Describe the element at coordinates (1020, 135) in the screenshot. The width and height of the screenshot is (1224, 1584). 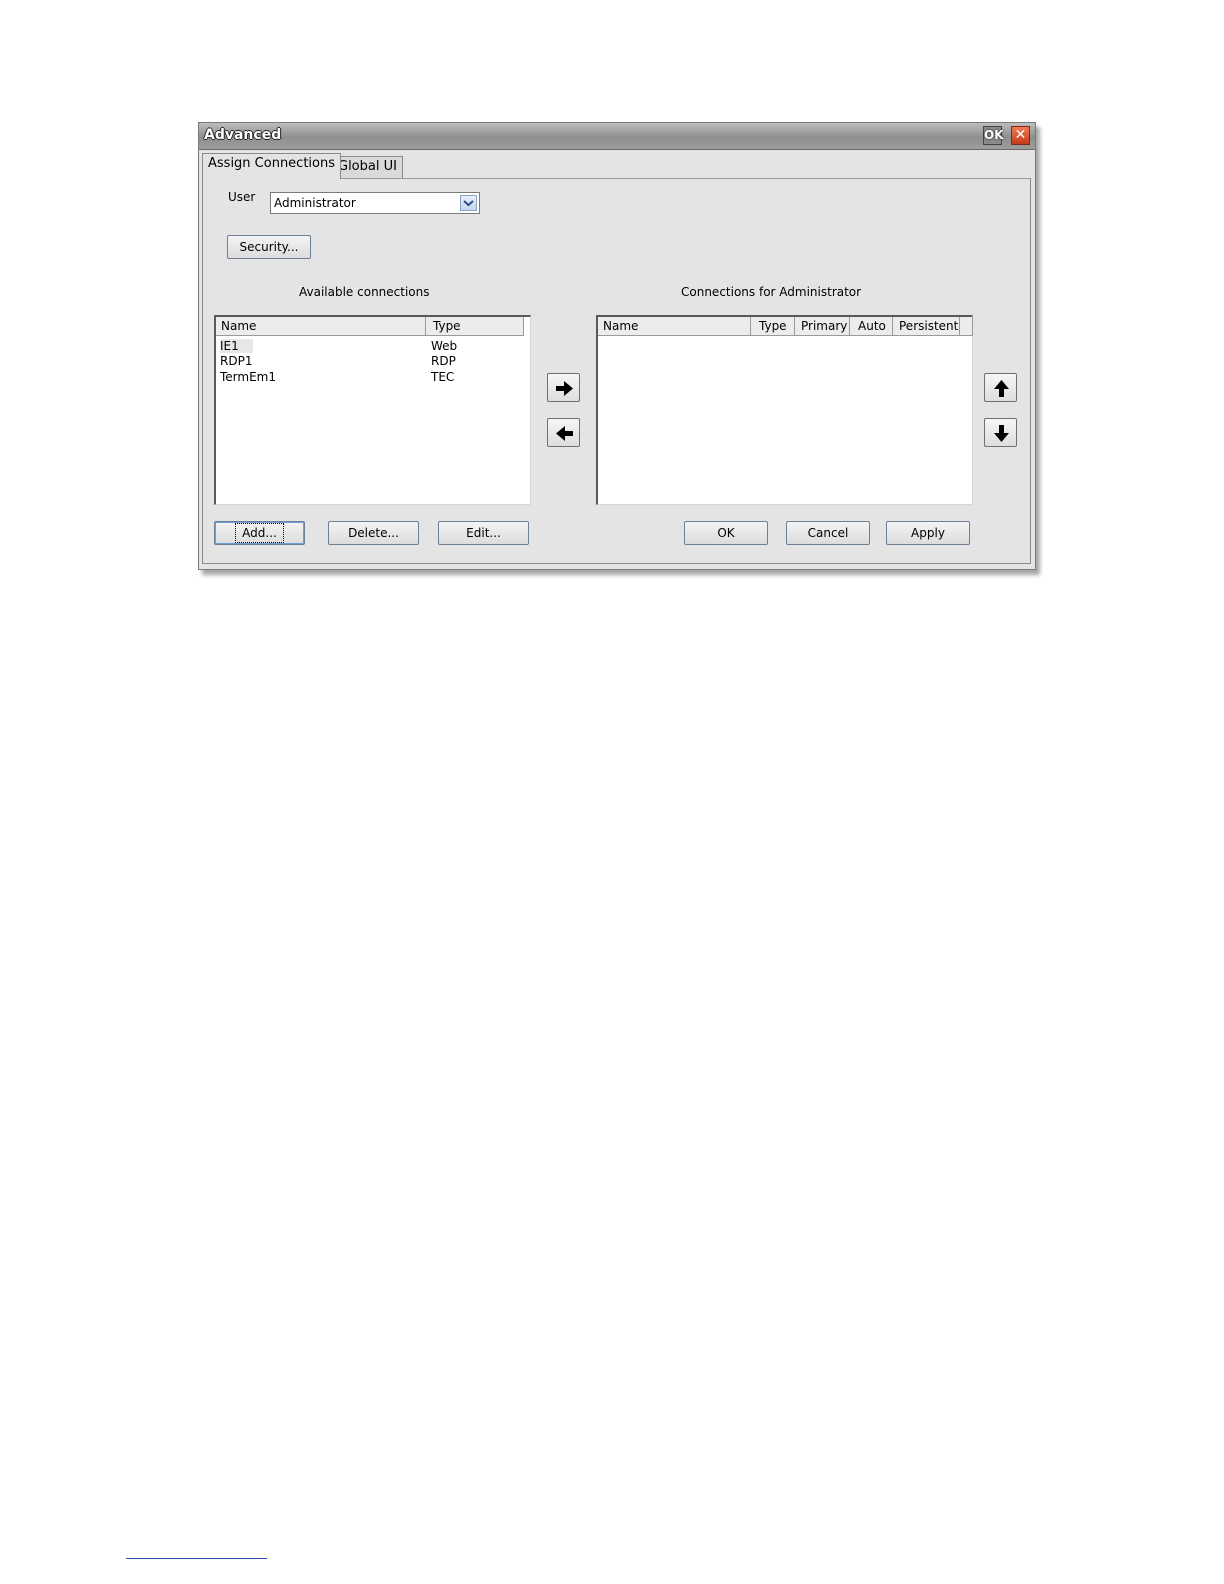
I see `close-icon: ✕` at that location.